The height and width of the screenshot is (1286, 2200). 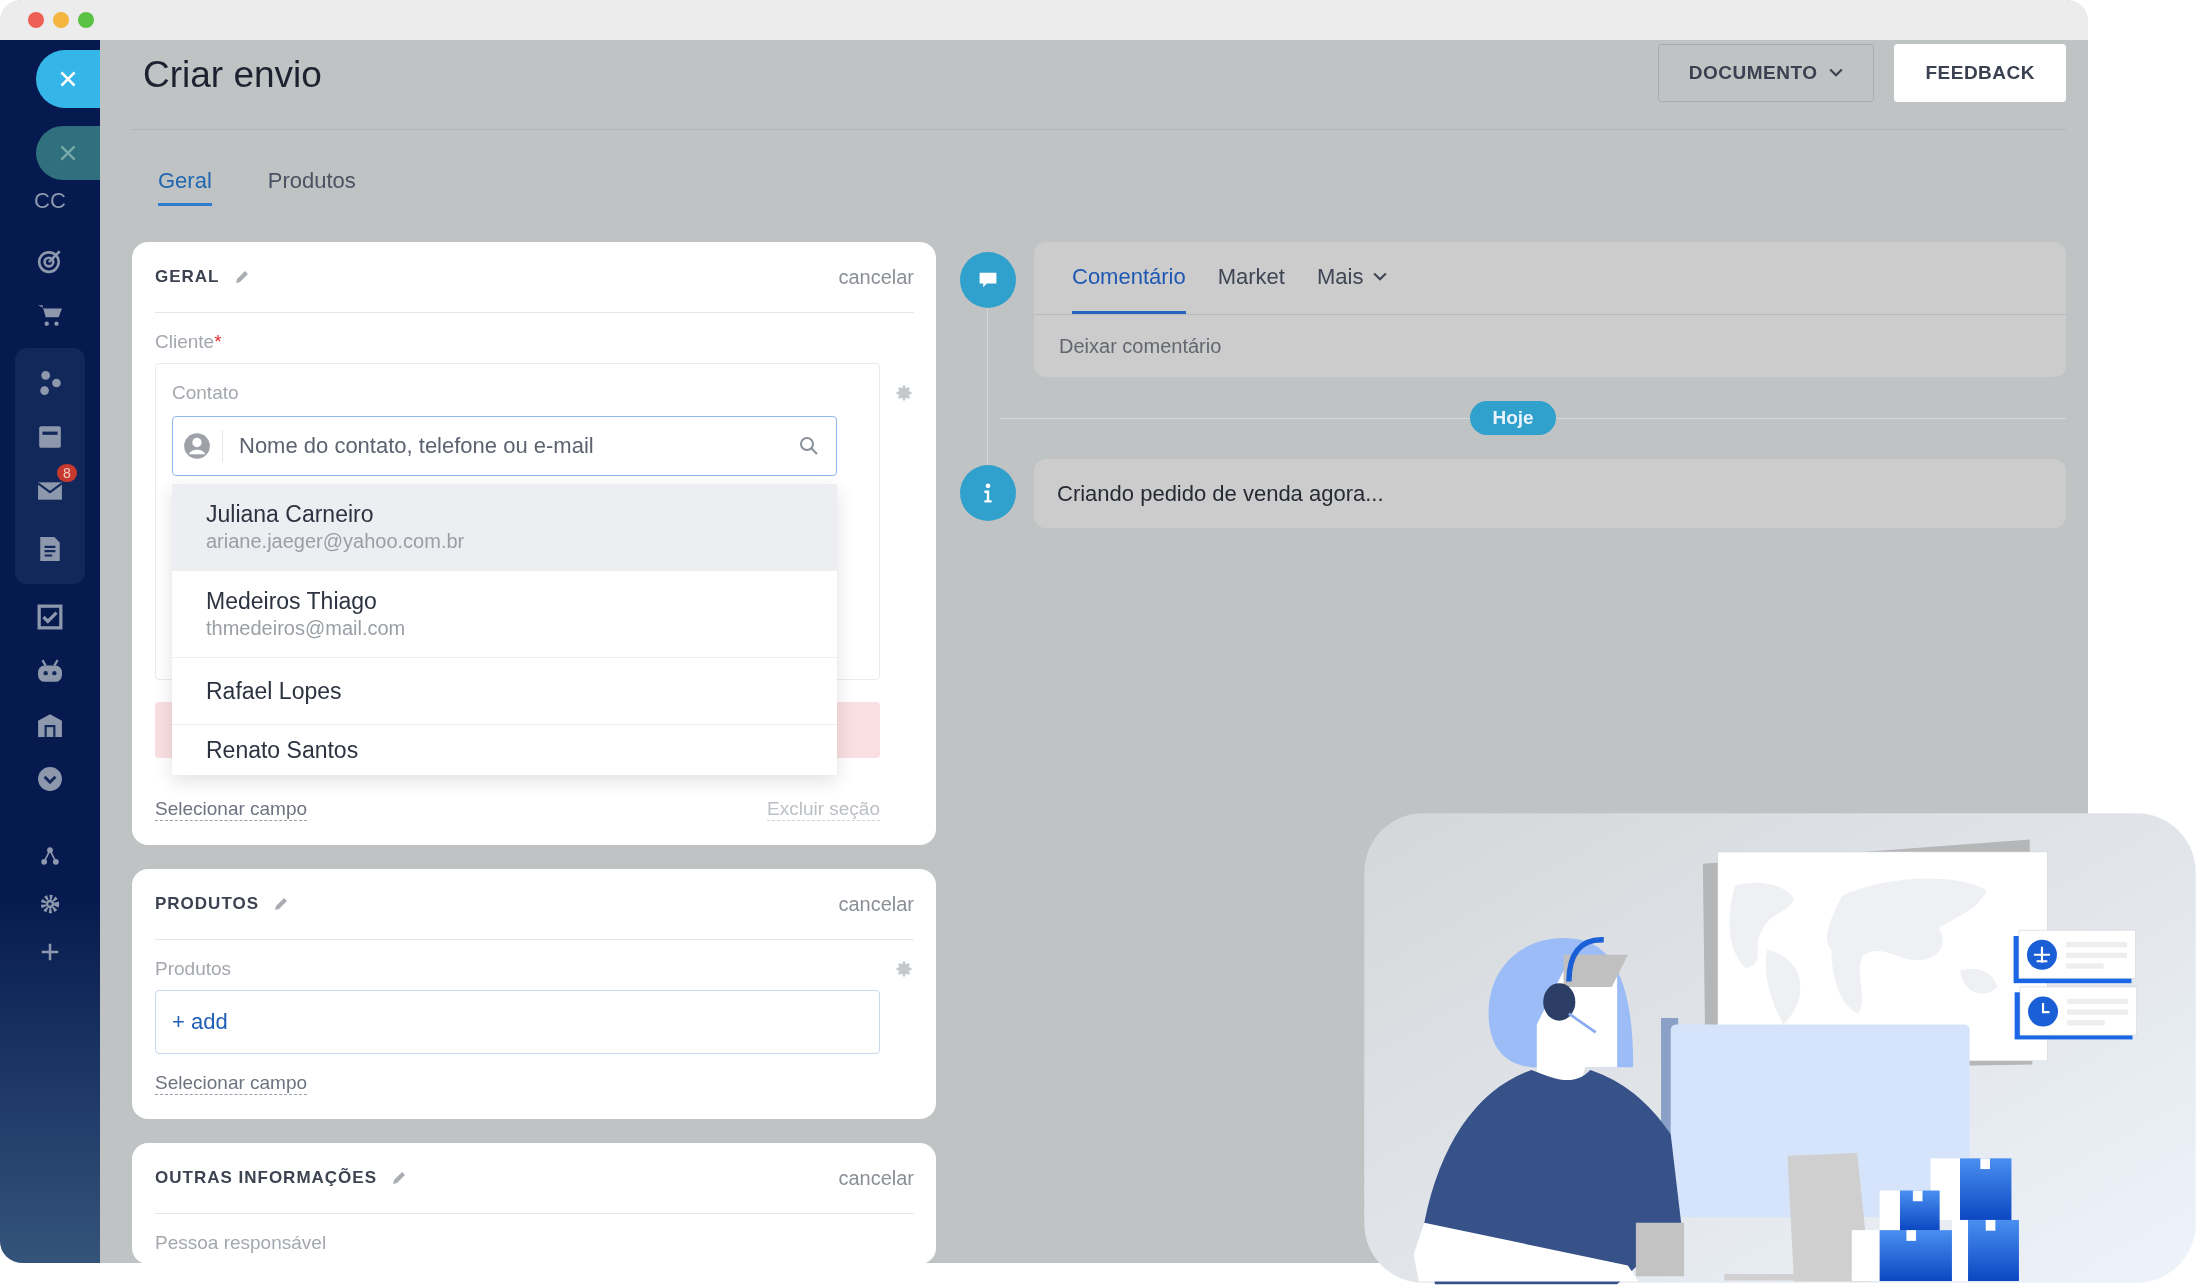 I want to click on contact-name: Juliana Carneiro, so click(x=290, y=514).